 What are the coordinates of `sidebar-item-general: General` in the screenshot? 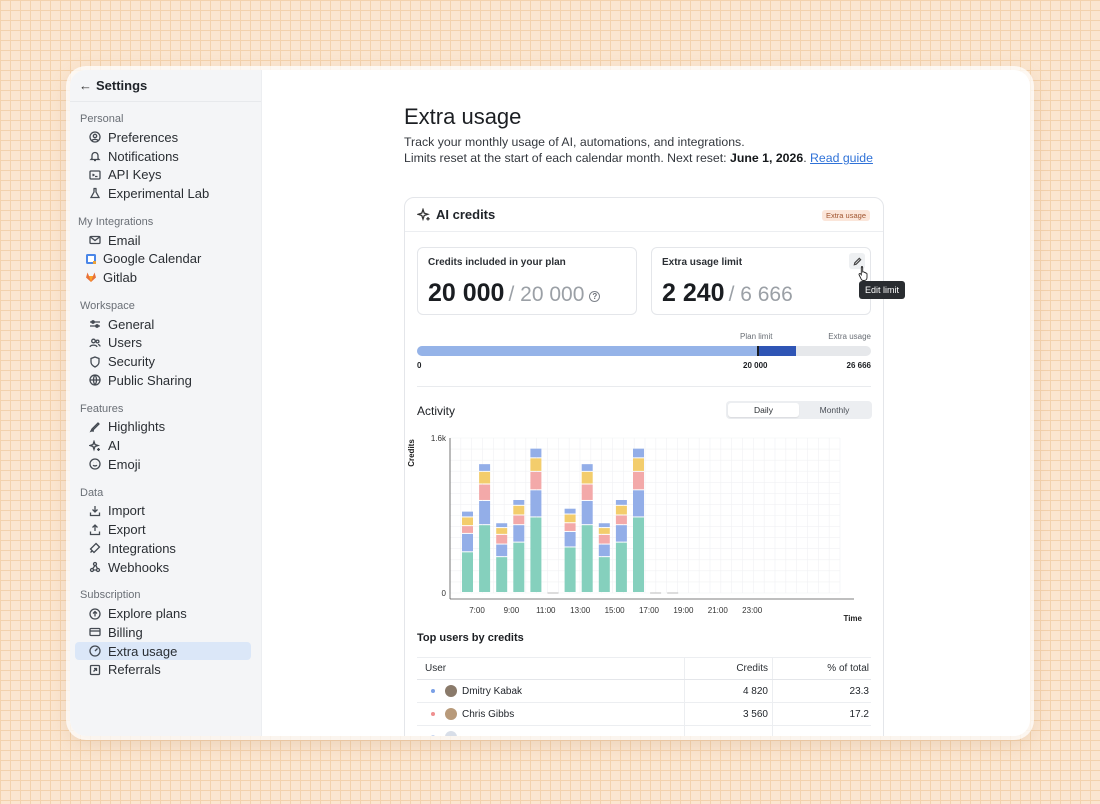 It's located at (163, 324).